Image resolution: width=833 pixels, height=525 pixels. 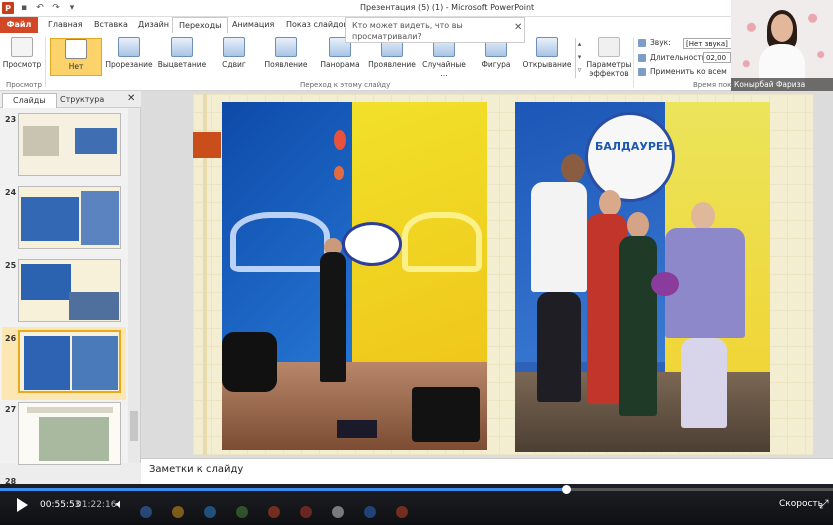 What do you see at coordinates (120, 504) in the screenshot?
I see `volume-icon: 🔈︎` at bounding box center [120, 504].